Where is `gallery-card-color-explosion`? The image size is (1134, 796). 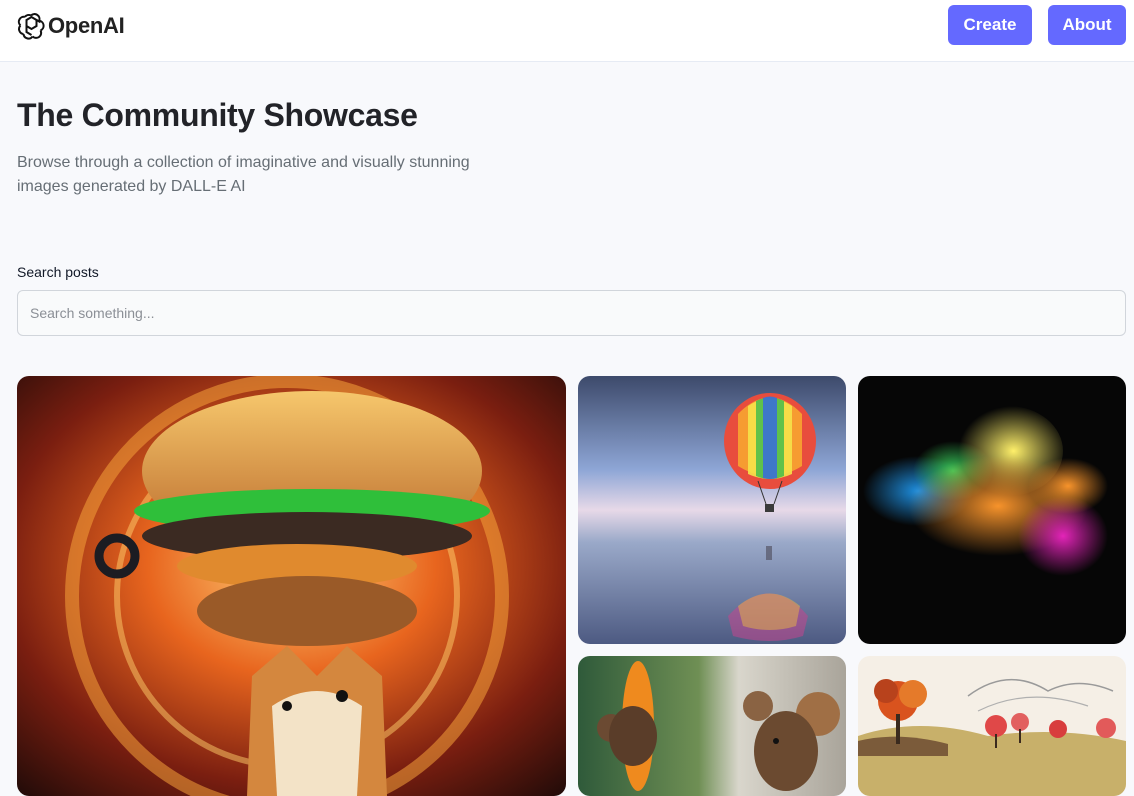
gallery-card-color-explosion is located at coordinates (992, 510).